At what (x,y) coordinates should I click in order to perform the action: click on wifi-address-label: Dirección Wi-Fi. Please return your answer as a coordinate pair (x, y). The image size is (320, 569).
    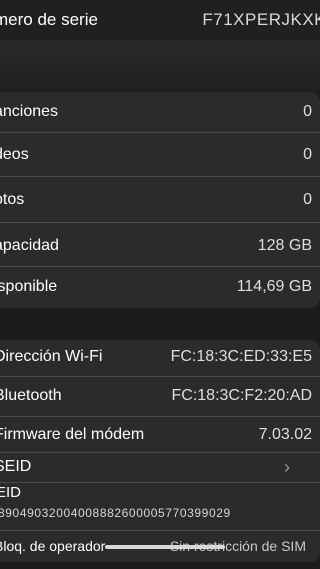
    Looking at the image, I should click on (51, 356).